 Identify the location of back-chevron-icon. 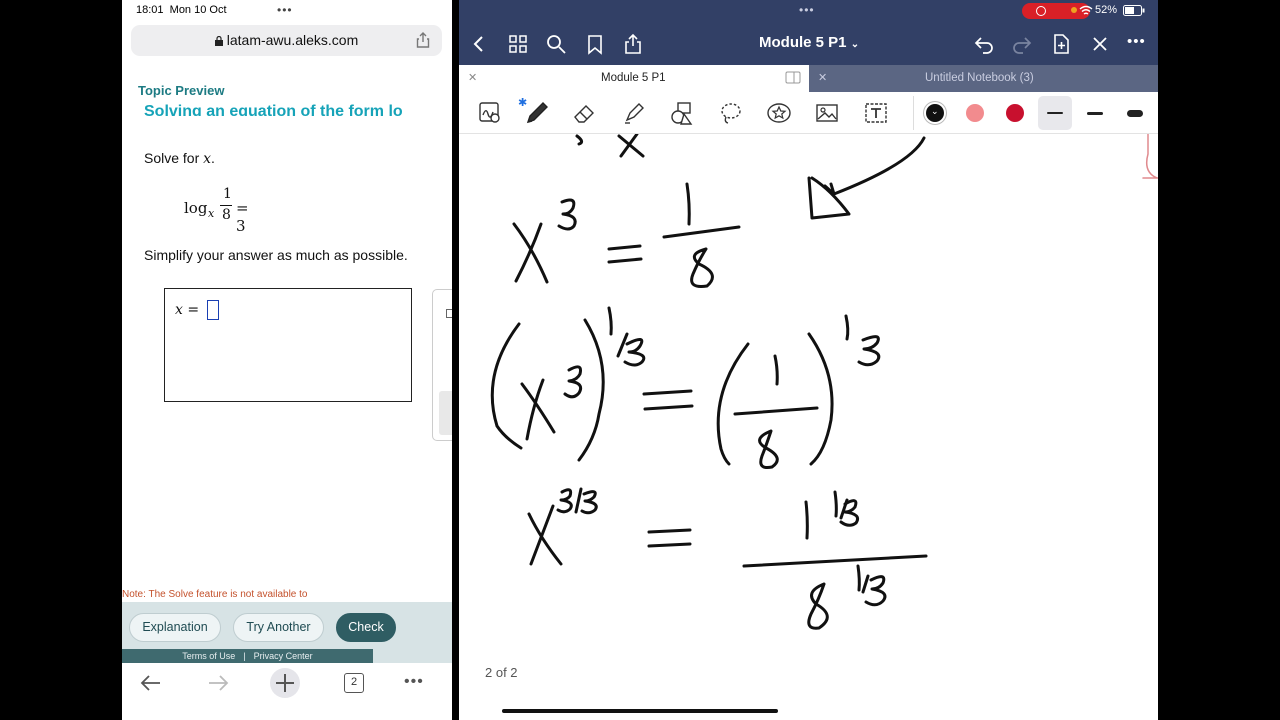
(479, 44).